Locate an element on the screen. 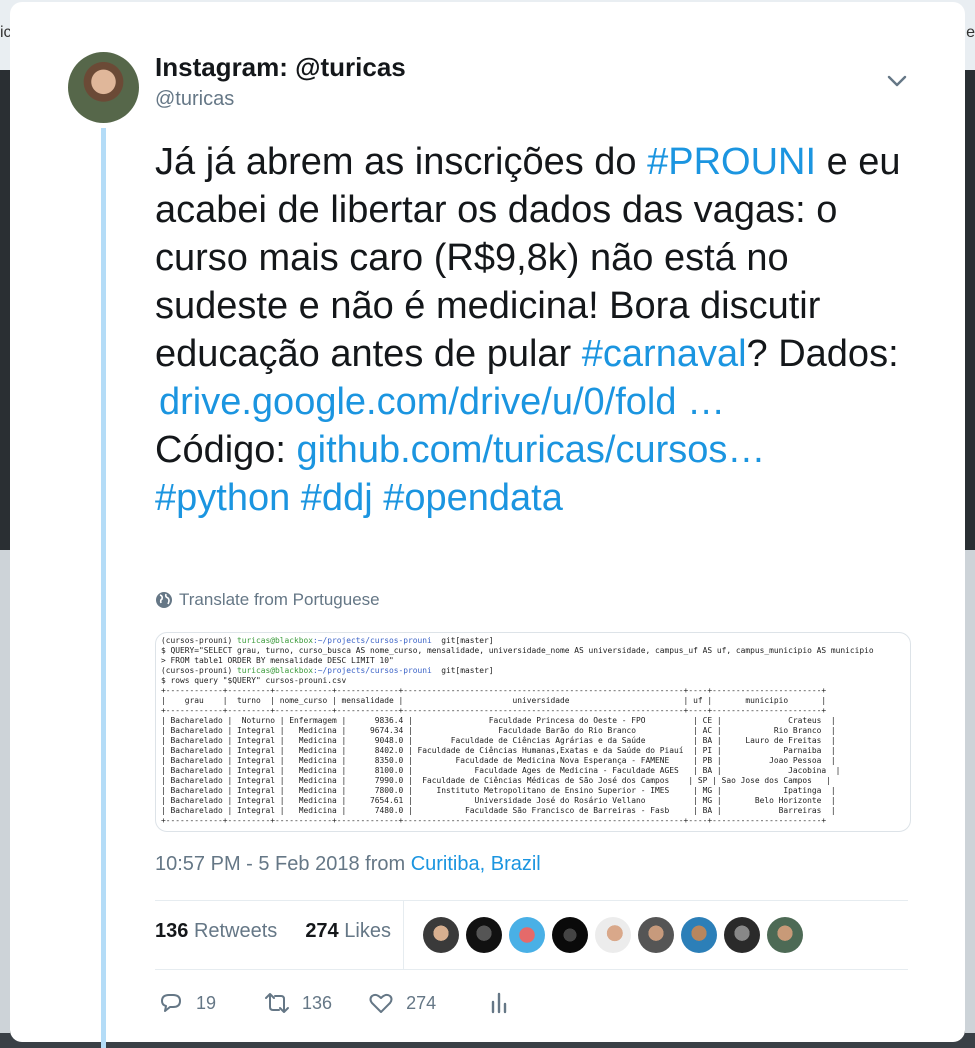 Image resolution: width=975 pixels, height=1048 pixels. display-name: Instagram: @turicas is located at coordinates (280, 67).